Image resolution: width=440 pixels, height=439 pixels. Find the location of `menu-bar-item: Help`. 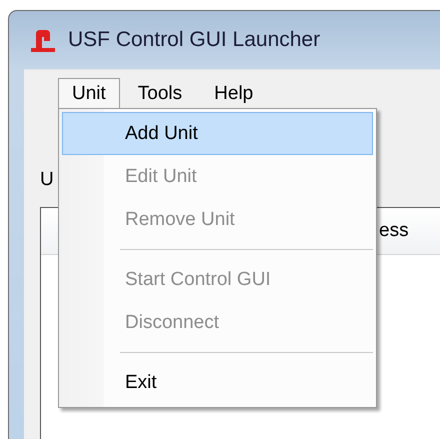

menu-bar-item: Help is located at coordinates (234, 93).